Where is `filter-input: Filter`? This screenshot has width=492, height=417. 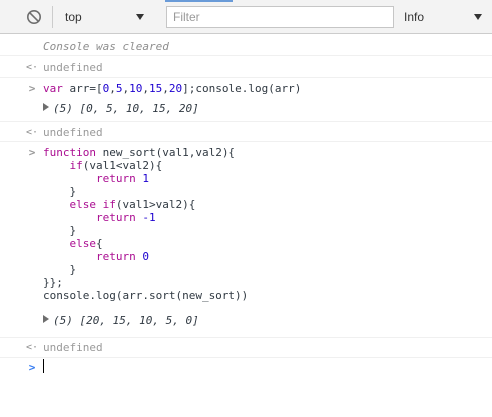
filter-input: Filter is located at coordinates (280, 17).